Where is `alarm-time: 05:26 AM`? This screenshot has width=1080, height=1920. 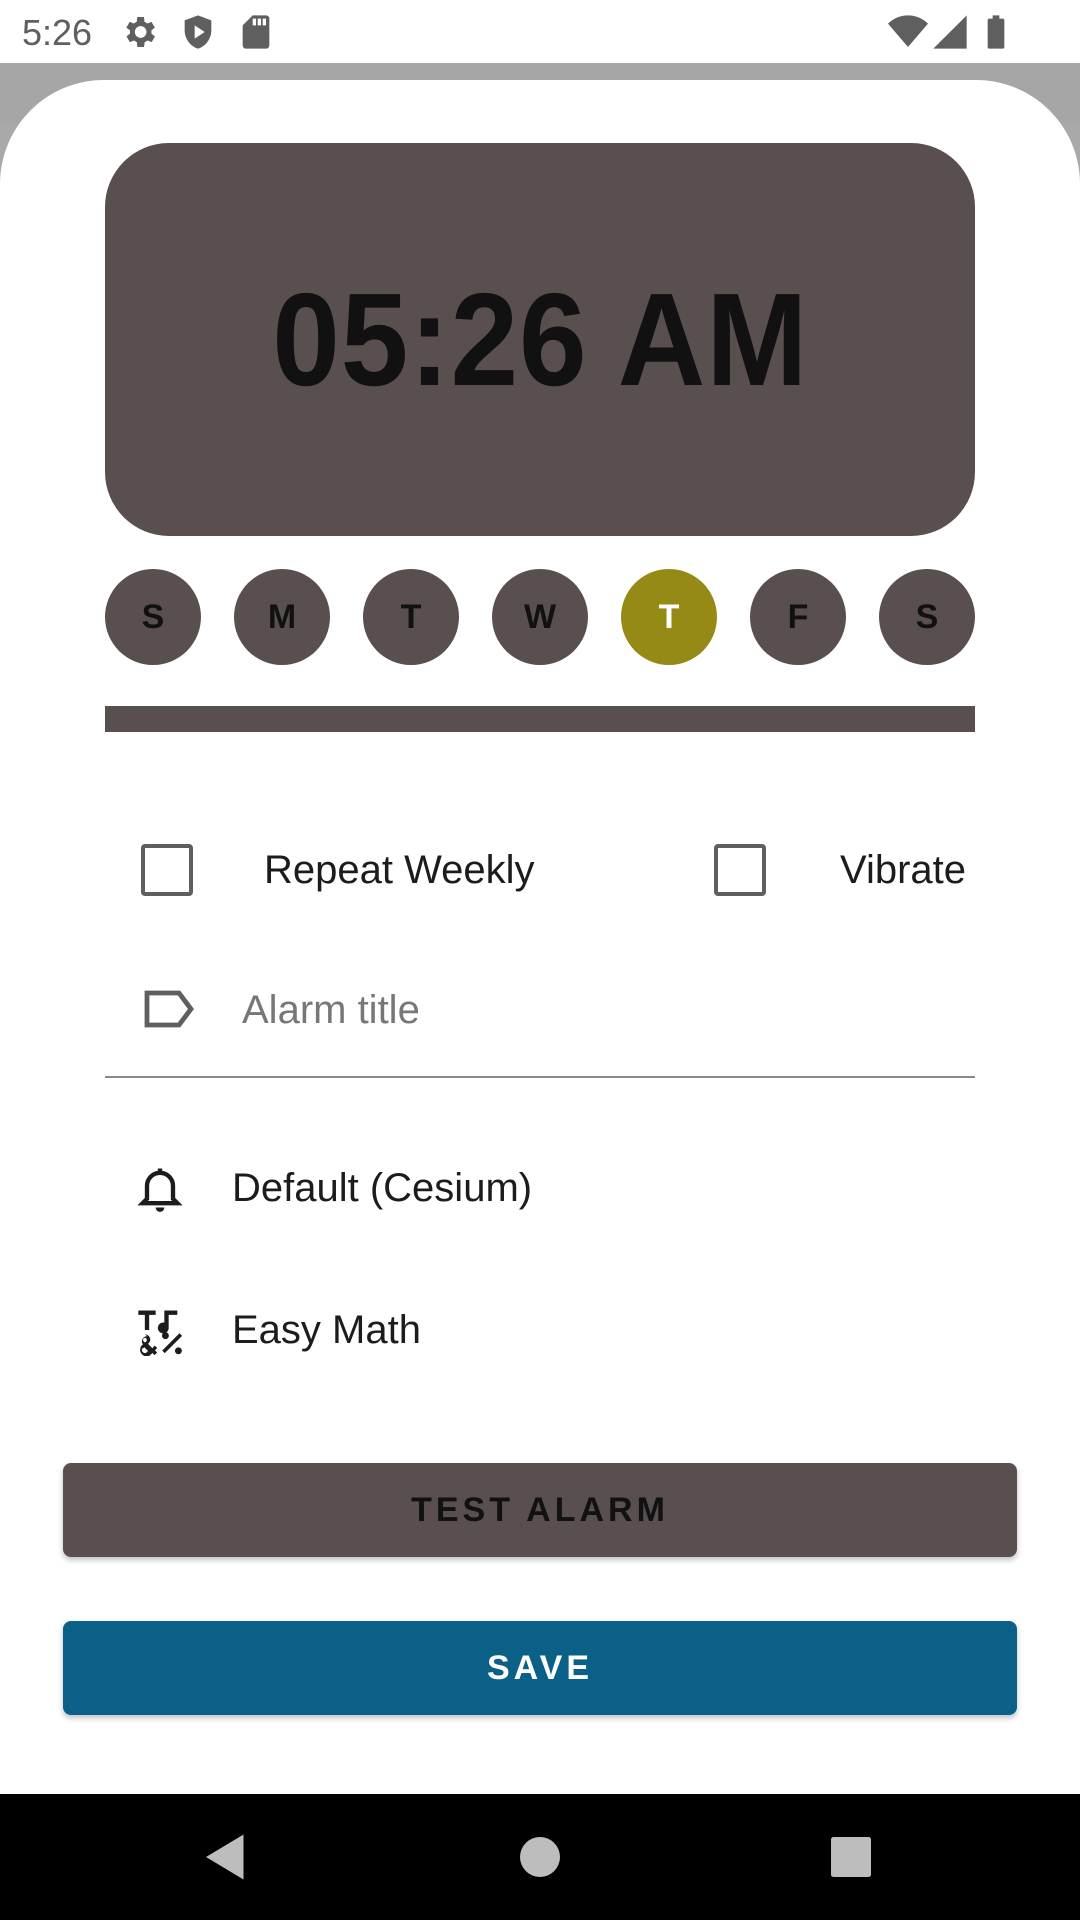 alarm-time: 05:26 AM is located at coordinates (540, 339).